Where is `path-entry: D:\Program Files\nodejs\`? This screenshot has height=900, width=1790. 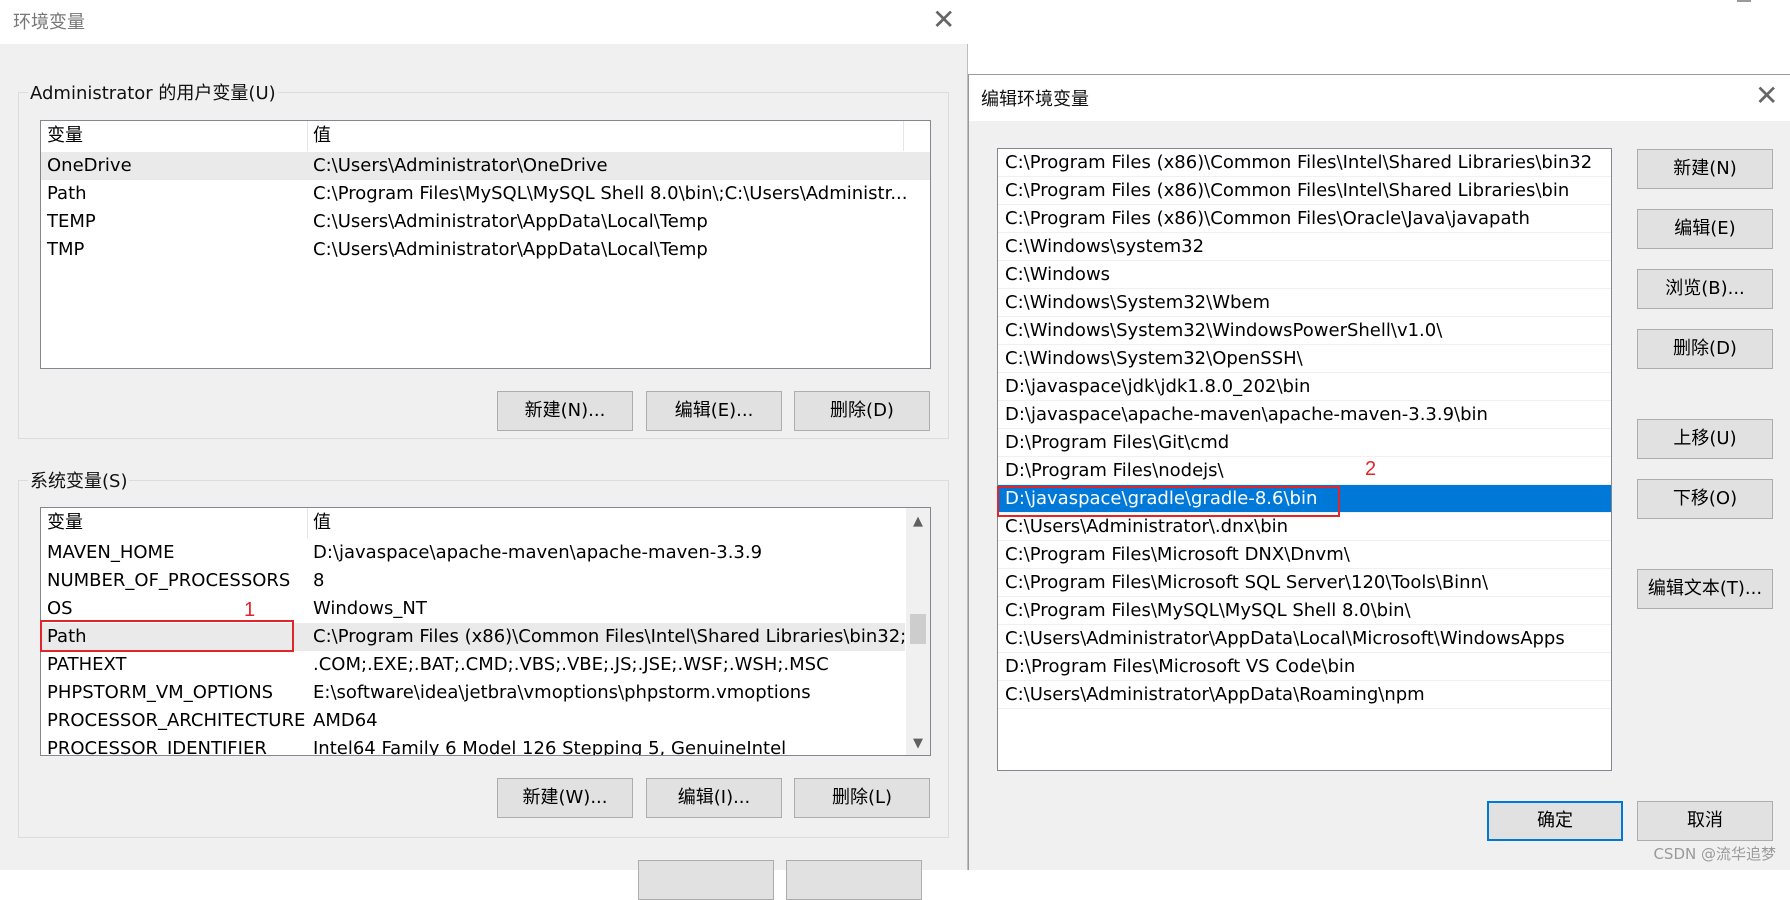
path-entry: D:\Program Files\nodejs\ is located at coordinates (1304, 471).